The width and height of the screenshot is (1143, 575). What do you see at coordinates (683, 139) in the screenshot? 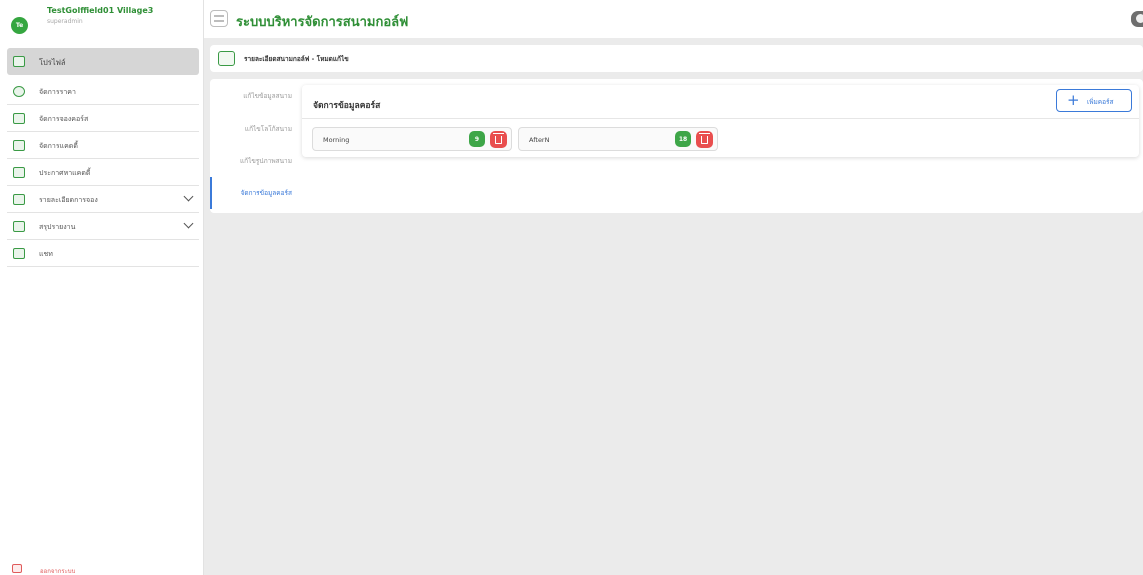
I see `course-count-badge: 18` at bounding box center [683, 139].